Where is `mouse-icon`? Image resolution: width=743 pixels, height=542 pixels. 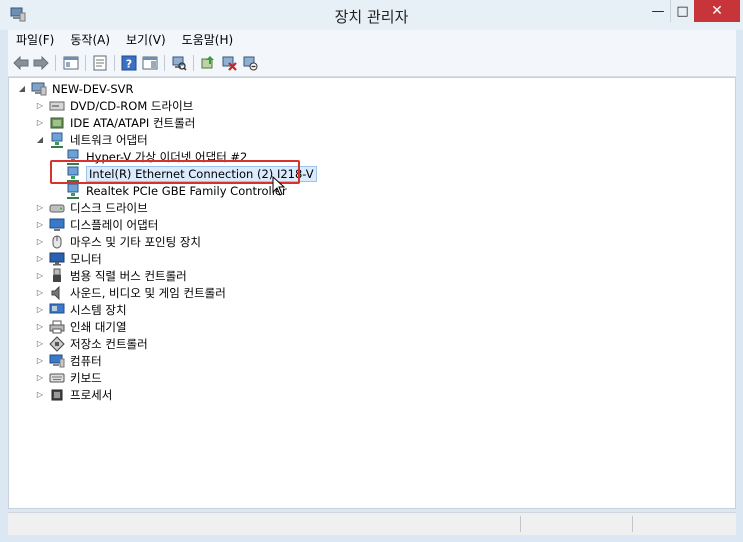
mouse-icon is located at coordinates (57, 242).